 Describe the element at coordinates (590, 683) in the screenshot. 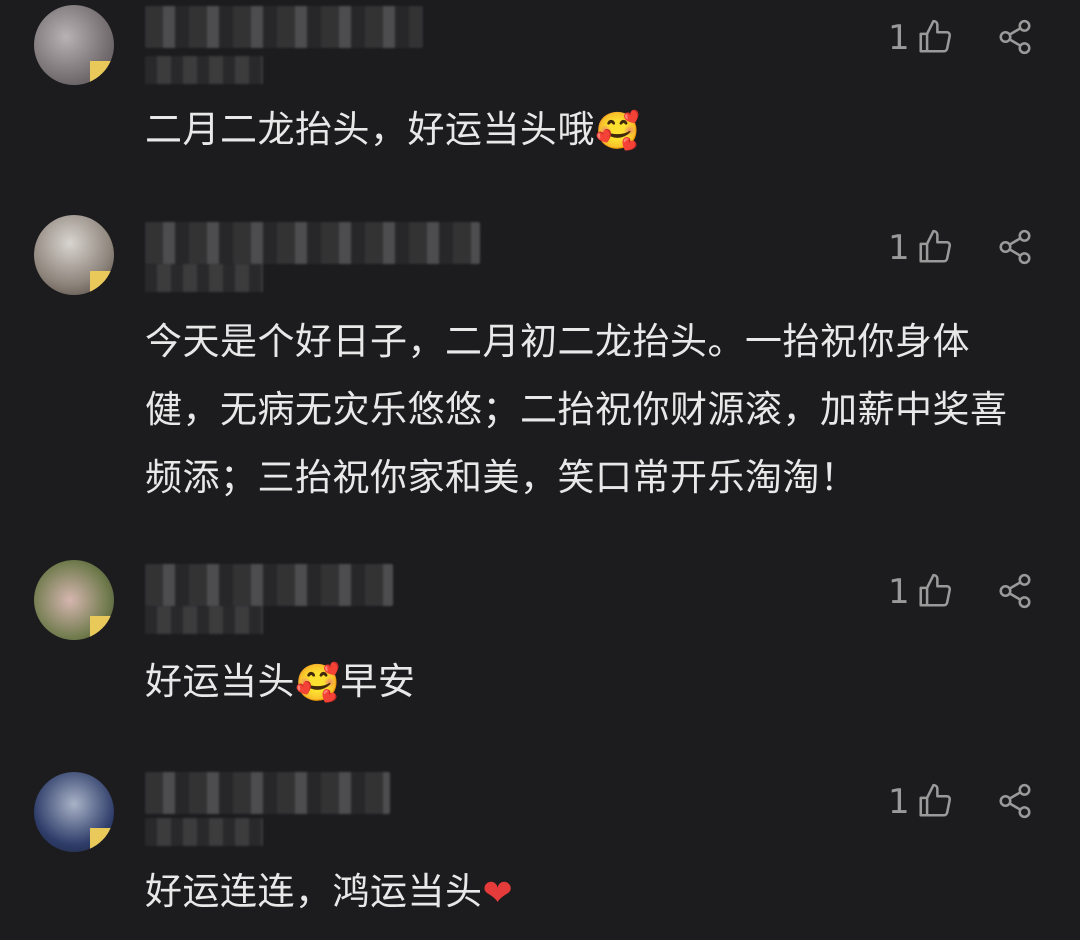

I see `comment-text: 好运当头🥰早安` at that location.